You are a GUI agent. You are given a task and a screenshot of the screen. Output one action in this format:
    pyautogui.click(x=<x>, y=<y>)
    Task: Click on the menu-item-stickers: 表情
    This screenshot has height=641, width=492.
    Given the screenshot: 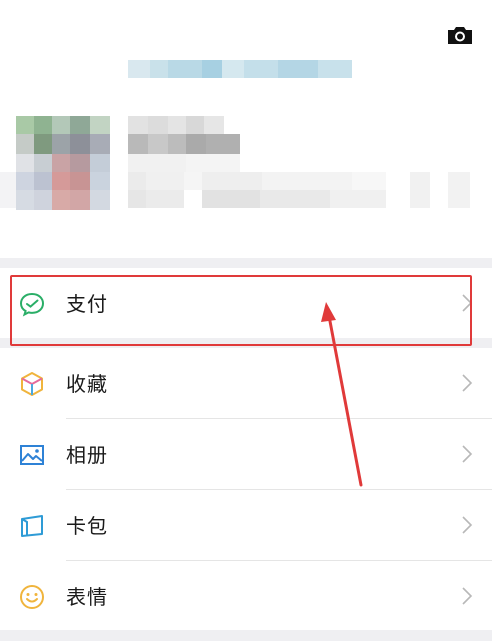 What is the action you would take?
    pyautogui.click(x=246, y=596)
    